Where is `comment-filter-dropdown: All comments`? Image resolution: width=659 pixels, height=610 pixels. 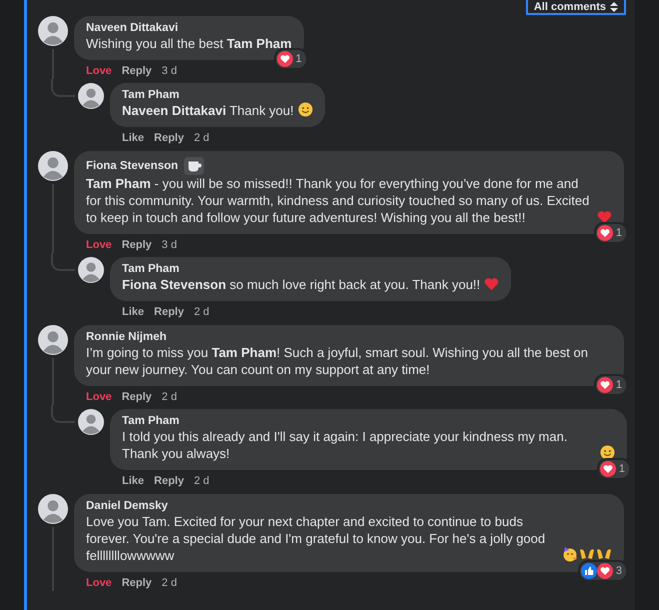
comment-filter-dropdown: All comments is located at coordinates (576, 7).